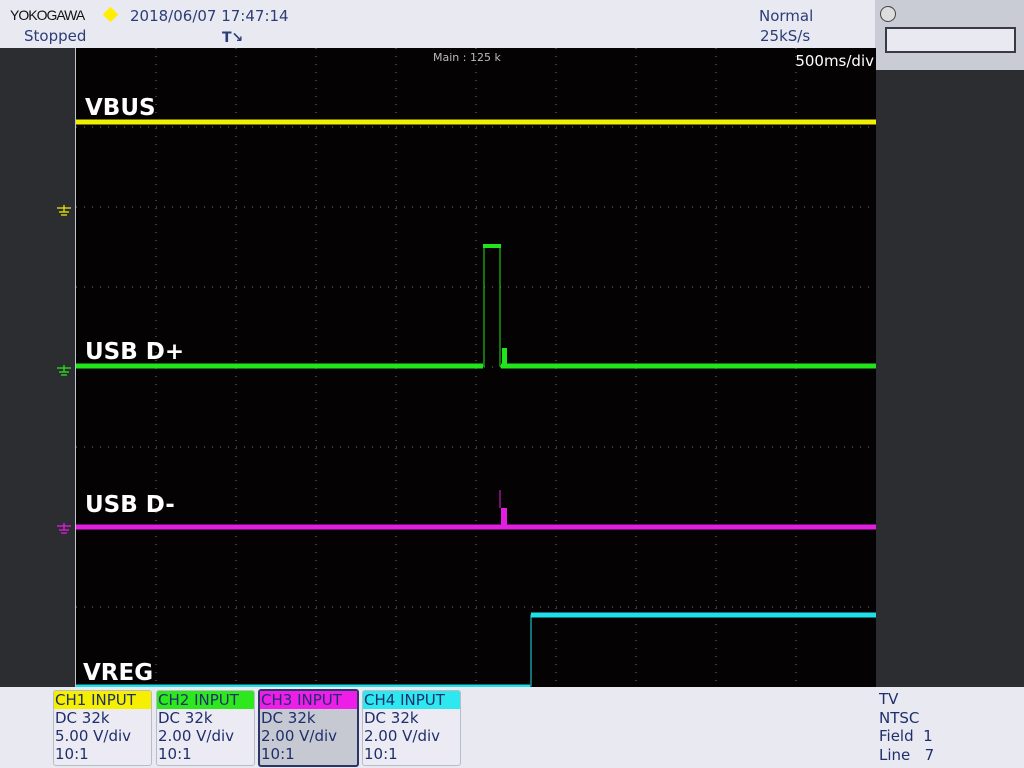 The image size is (1024, 768). Describe the element at coordinates (512, 727) in the screenshot. I see `channel-info-bar` at that location.